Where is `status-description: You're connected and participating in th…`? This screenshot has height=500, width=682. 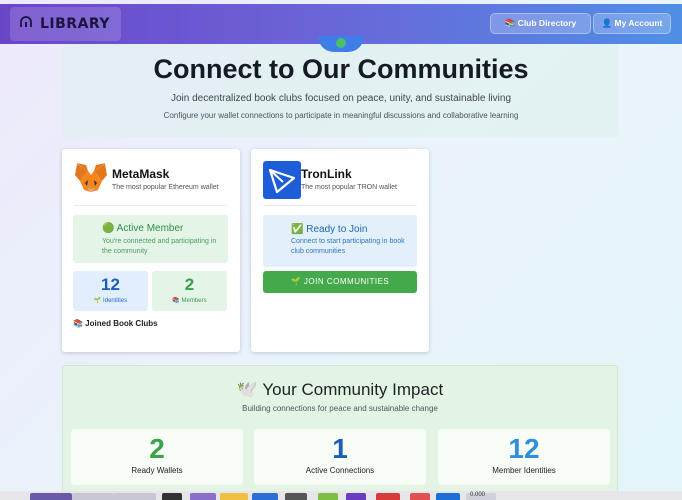
status-description: You're connected and participating in th… is located at coordinates (159, 246).